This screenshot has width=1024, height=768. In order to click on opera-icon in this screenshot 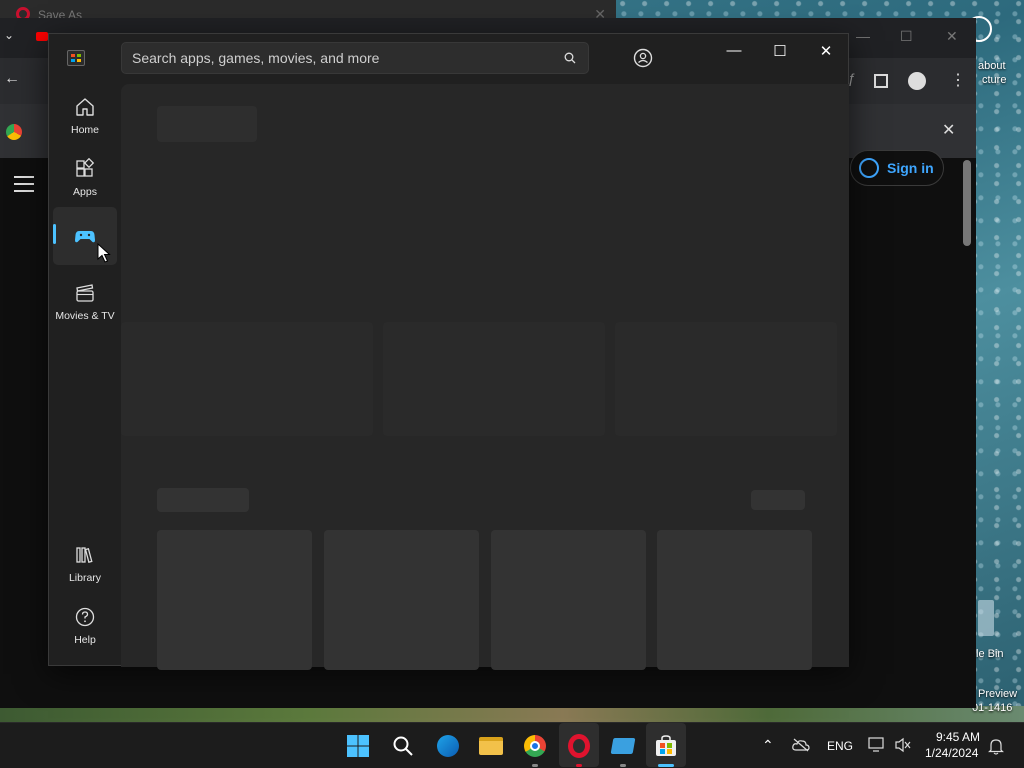, I will do `click(579, 746)`.